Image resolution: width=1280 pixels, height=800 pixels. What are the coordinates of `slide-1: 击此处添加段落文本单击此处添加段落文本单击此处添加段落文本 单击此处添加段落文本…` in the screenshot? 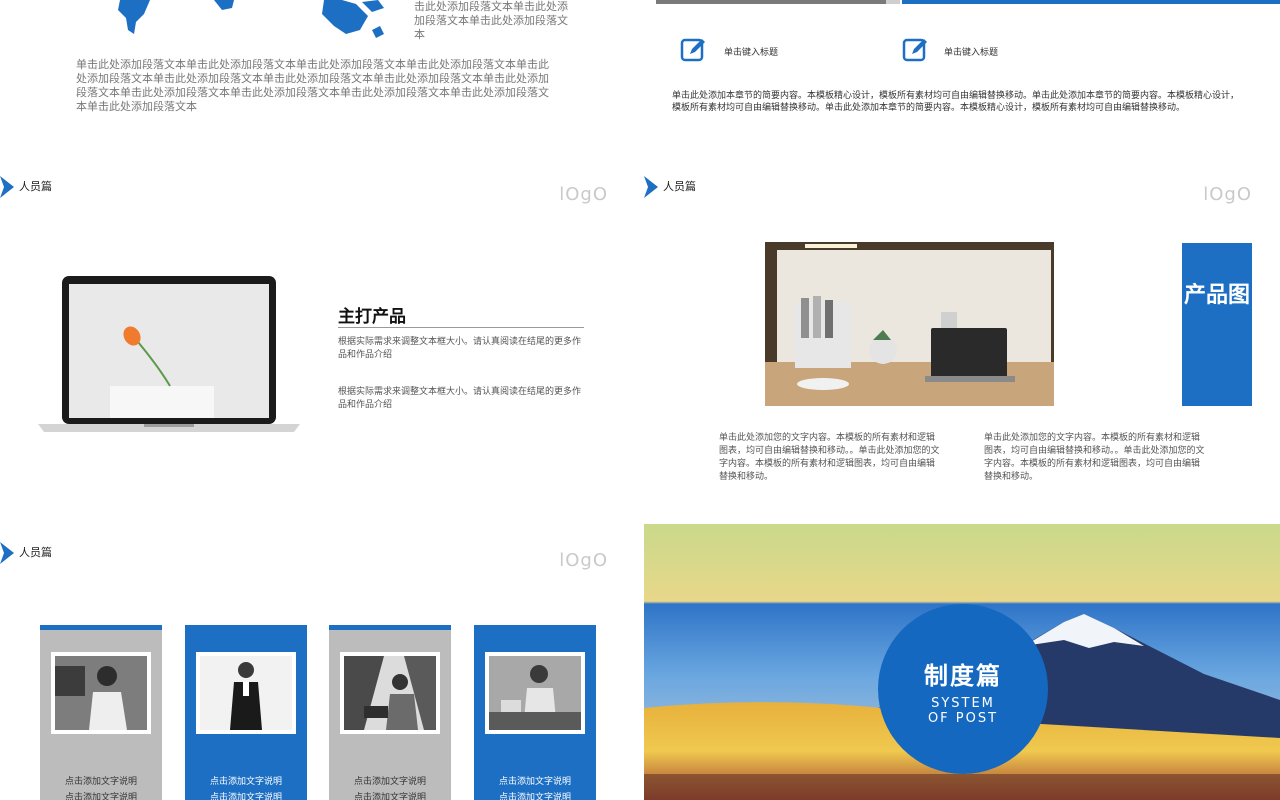 It's located at (318, 75).